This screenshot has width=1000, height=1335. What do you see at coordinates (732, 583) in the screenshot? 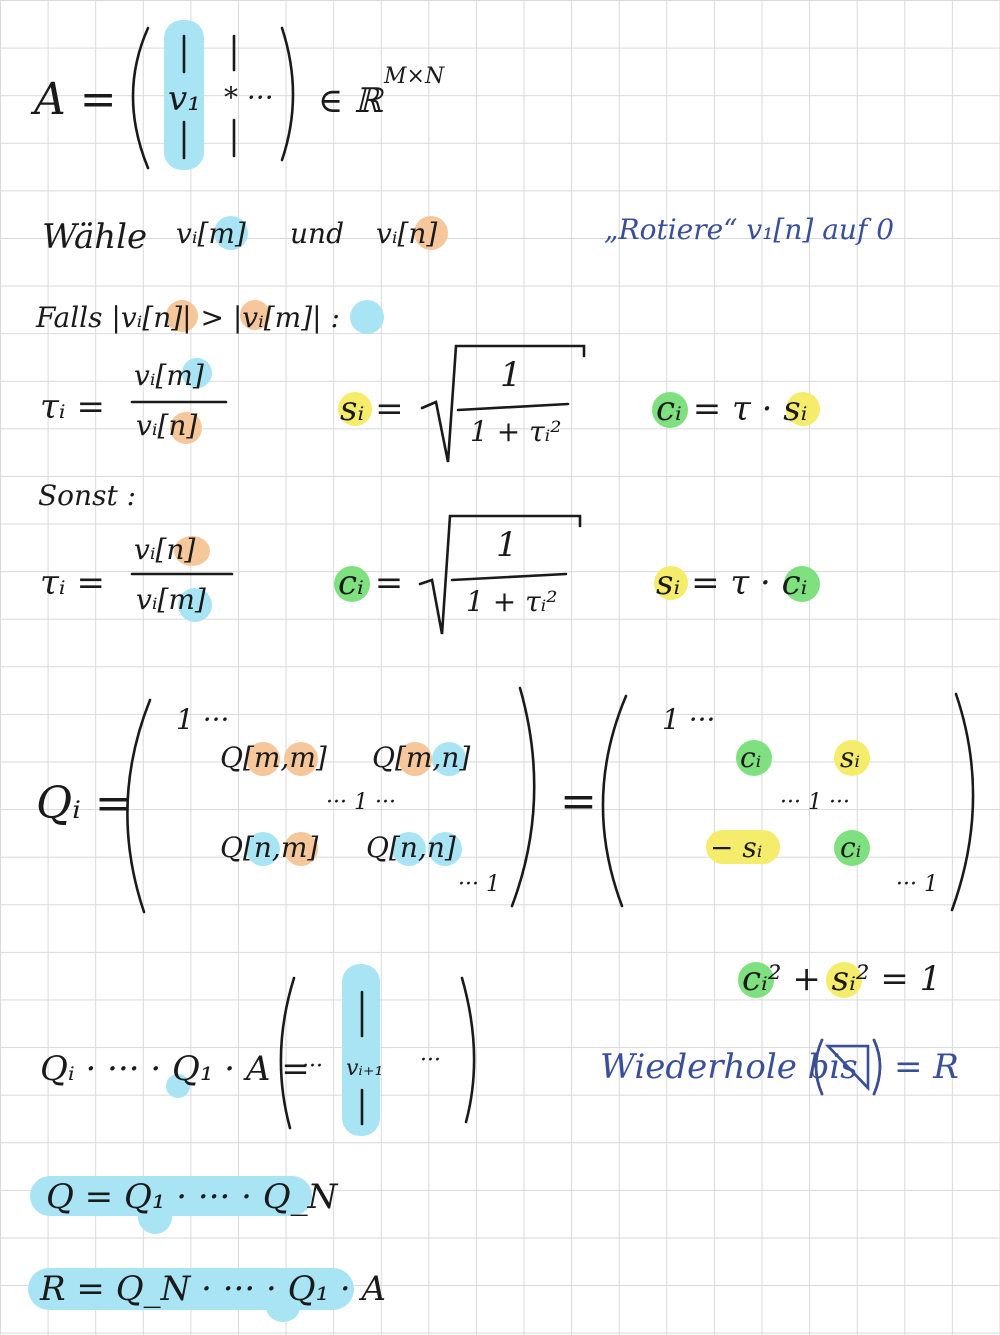
I see `case2-s-expr: sᵢ = τ · cᵢ` at bounding box center [732, 583].